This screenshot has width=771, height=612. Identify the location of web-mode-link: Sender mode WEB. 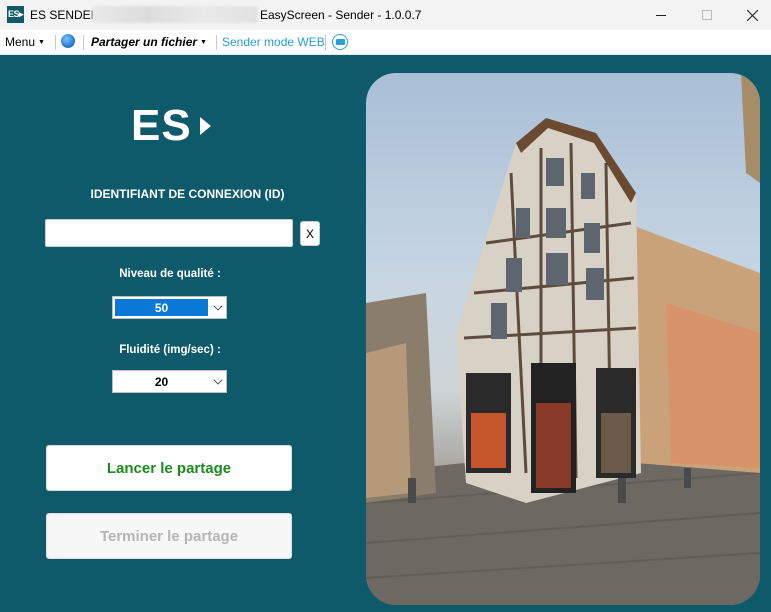
(273, 42).